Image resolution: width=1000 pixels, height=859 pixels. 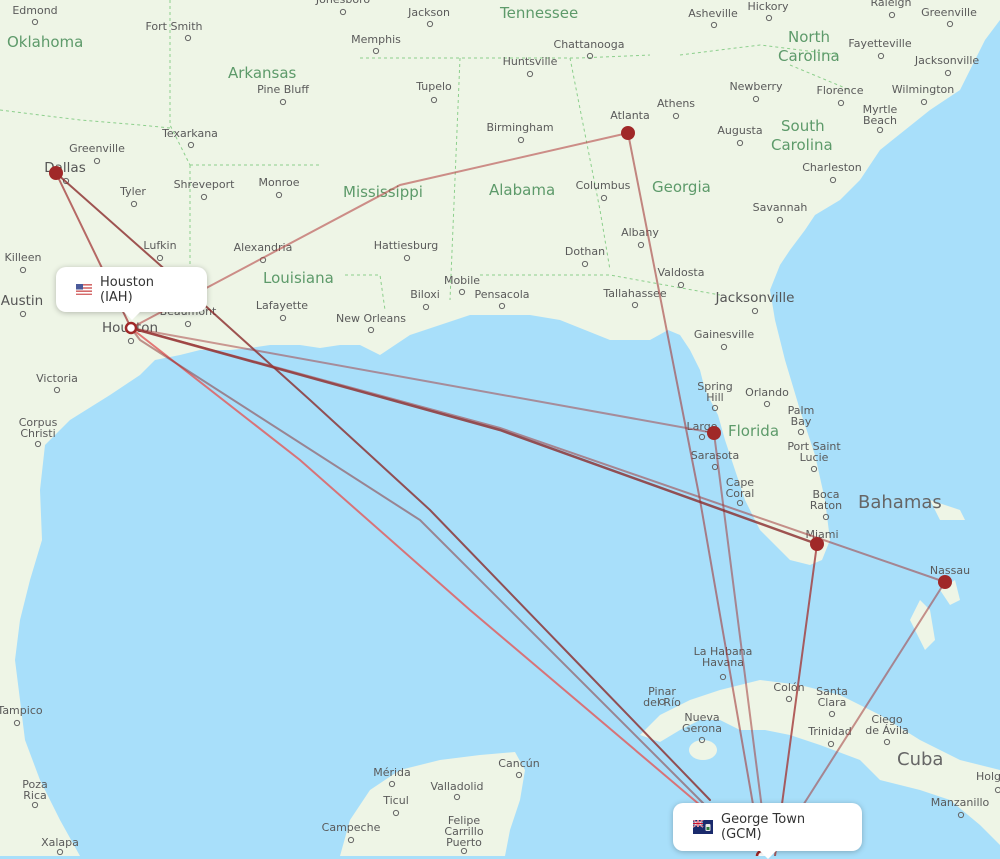 What do you see at coordinates (780, 207) in the screenshot?
I see `city-label: Savannah` at bounding box center [780, 207].